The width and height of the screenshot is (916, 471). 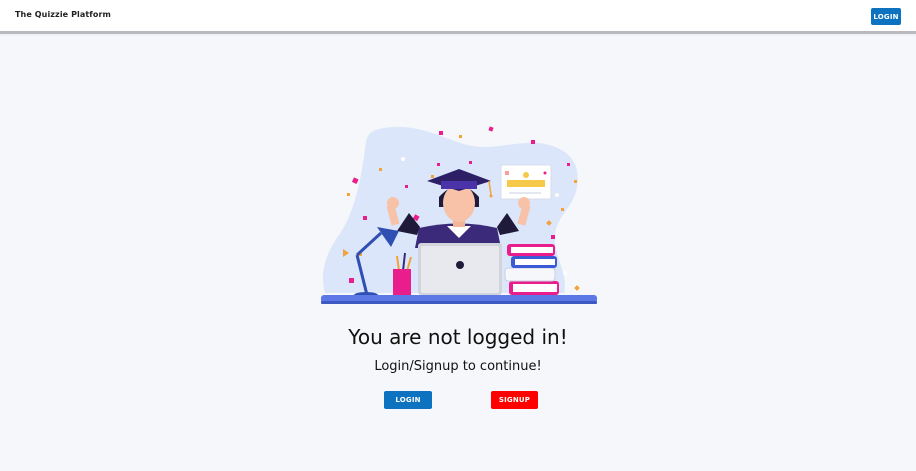 What do you see at coordinates (514, 400) in the screenshot?
I see `signup-button: SIGNUP` at bounding box center [514, 400].